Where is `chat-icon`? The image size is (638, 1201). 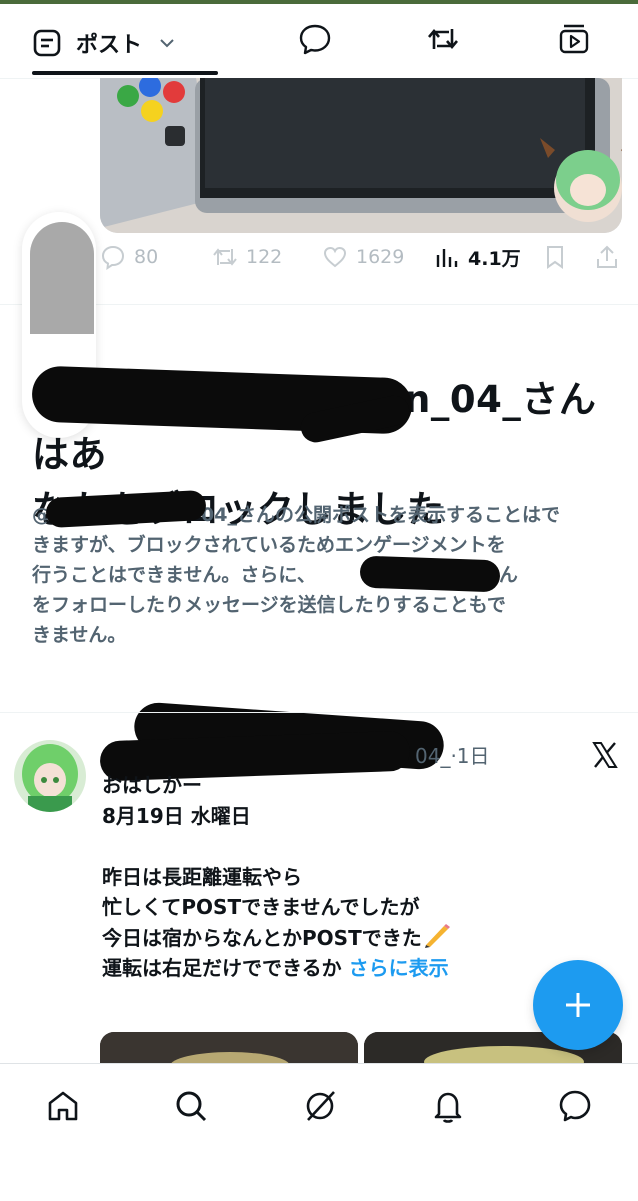
chat-icon is located at coordinates (315, 39).